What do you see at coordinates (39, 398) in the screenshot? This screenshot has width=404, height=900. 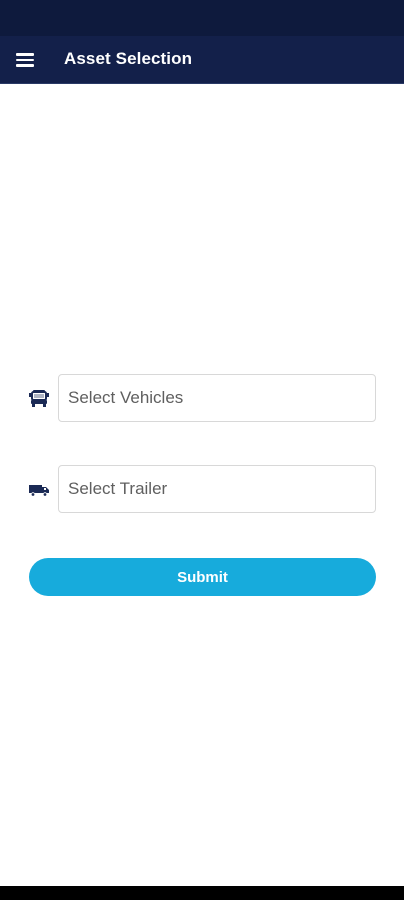 I see `truck-front-icon` at bounding box center [39, 398].